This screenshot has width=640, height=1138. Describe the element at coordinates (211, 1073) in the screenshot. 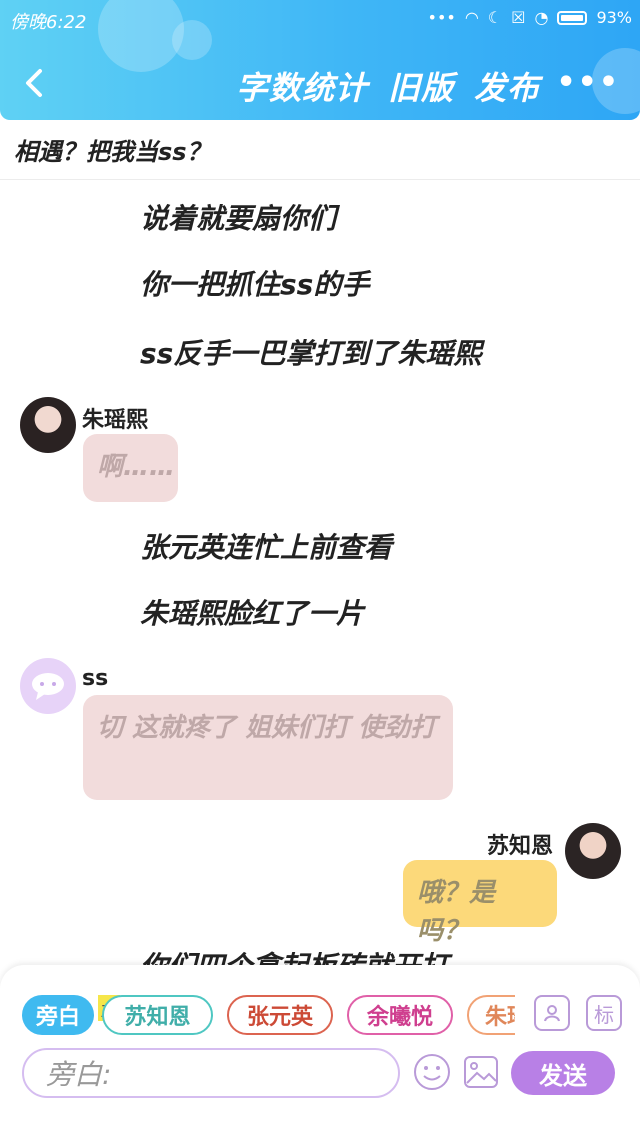

I see `message-input: 旁白:` at that location.